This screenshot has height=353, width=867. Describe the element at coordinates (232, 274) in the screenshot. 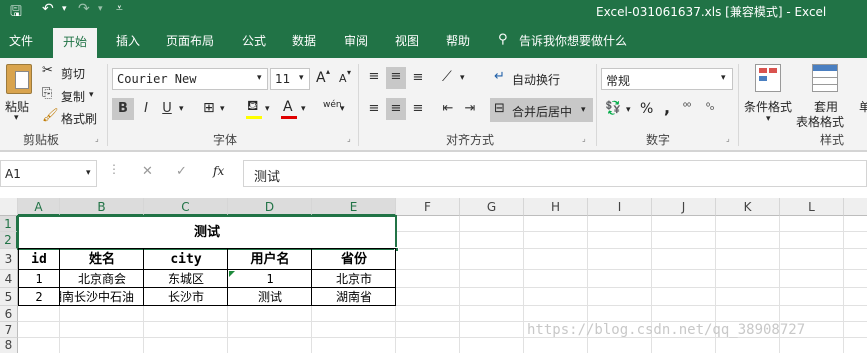

I see `error-indicator-icon` at that location.